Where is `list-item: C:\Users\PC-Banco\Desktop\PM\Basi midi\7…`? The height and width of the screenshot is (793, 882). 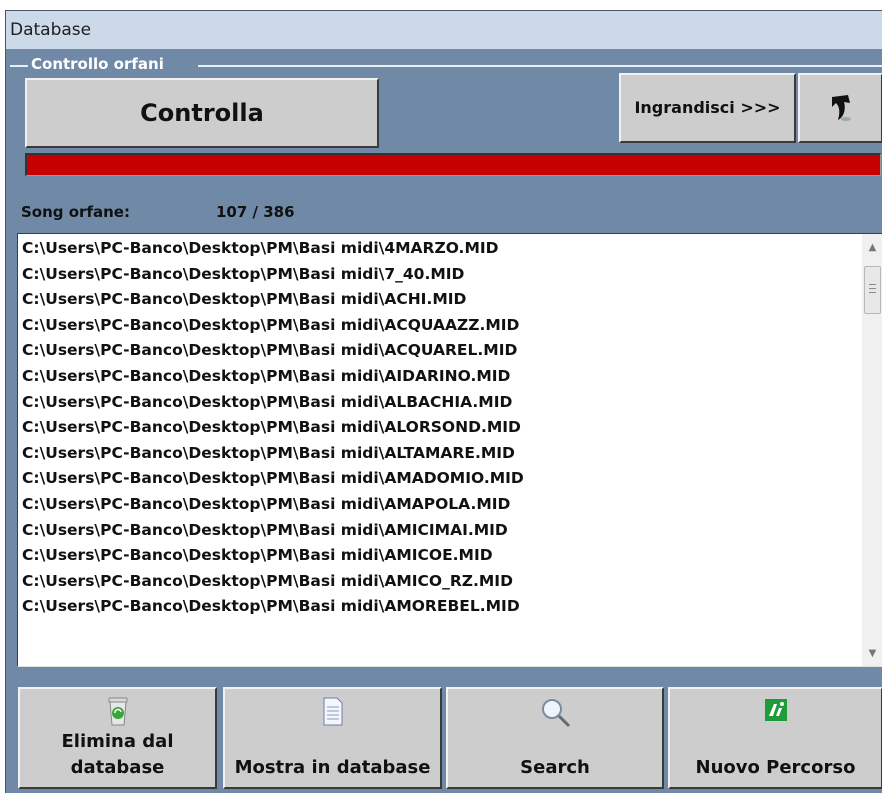
list-item: C:\Users\PC-Banco\Desktop\PM\Basi midi\7… is located at coordinates (439, 275).